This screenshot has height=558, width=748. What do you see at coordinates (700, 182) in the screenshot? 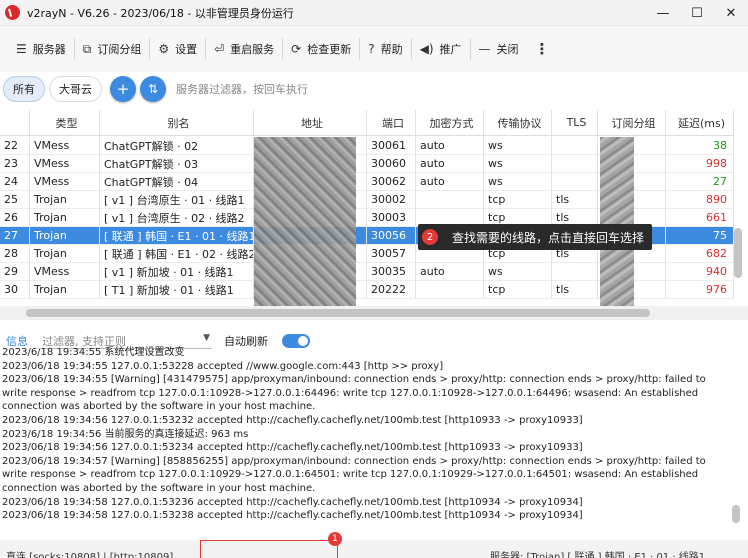
I see `row-delay: 27` at bounding box center [700, 182].